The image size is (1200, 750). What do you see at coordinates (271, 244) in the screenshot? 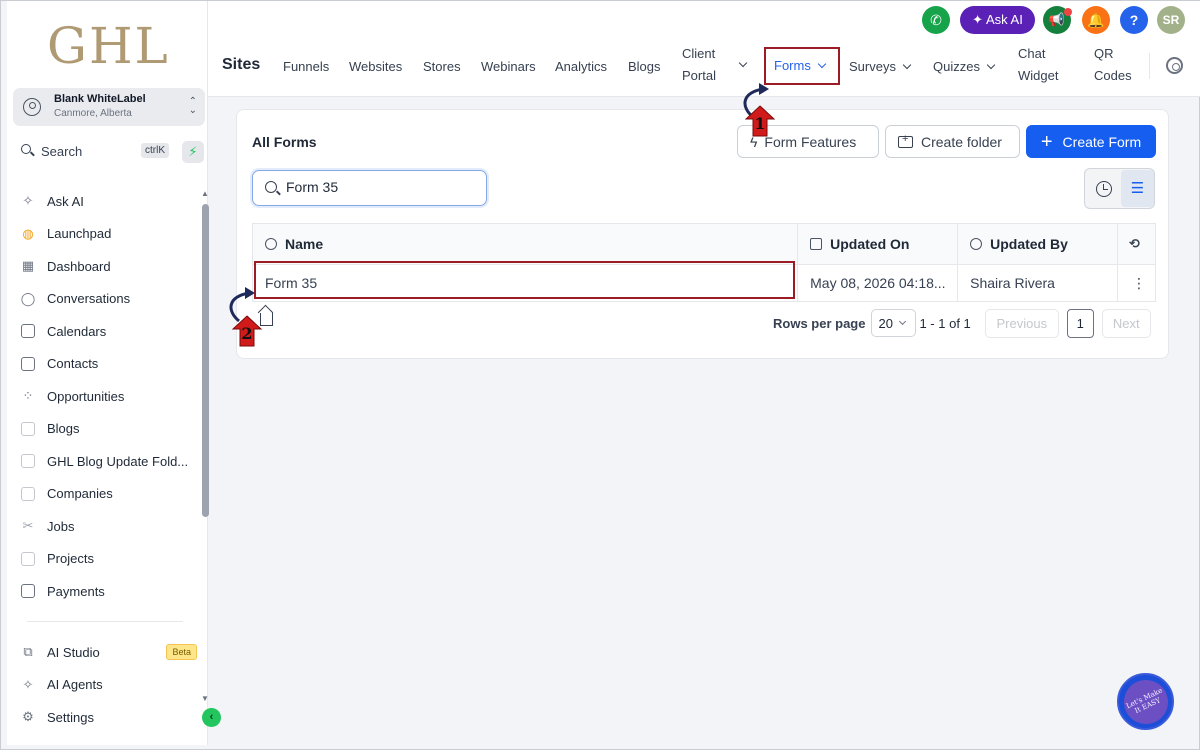
I see `user-circle-icon` at bounding box center [271, 244].